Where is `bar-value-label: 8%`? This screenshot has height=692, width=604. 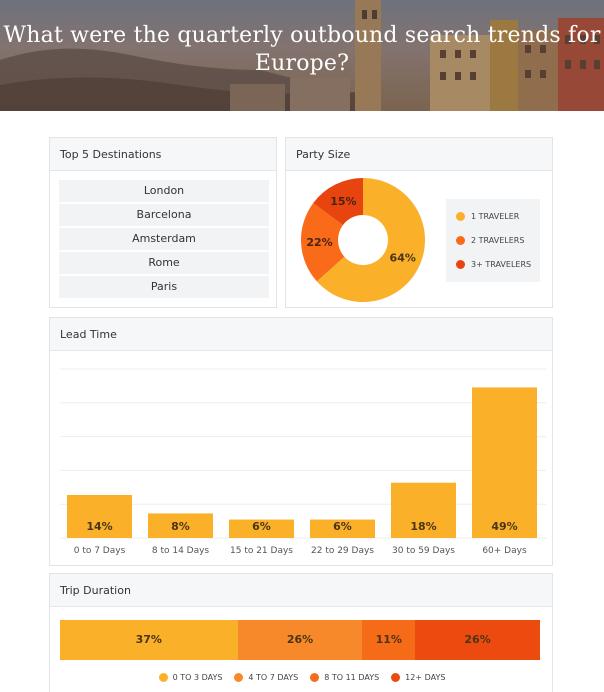 bar-value-label: 8% is located at coordinates (180, 526).